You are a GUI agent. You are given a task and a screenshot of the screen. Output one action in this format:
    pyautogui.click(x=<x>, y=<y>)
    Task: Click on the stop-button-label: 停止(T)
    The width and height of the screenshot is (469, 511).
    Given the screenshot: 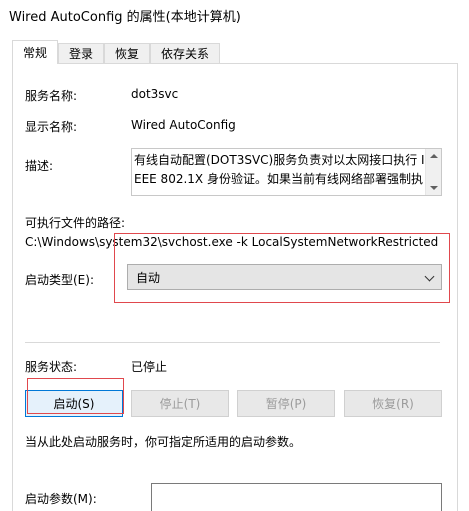 What is the action you would take?
    pyautogui.click(x=180, y=404)
    